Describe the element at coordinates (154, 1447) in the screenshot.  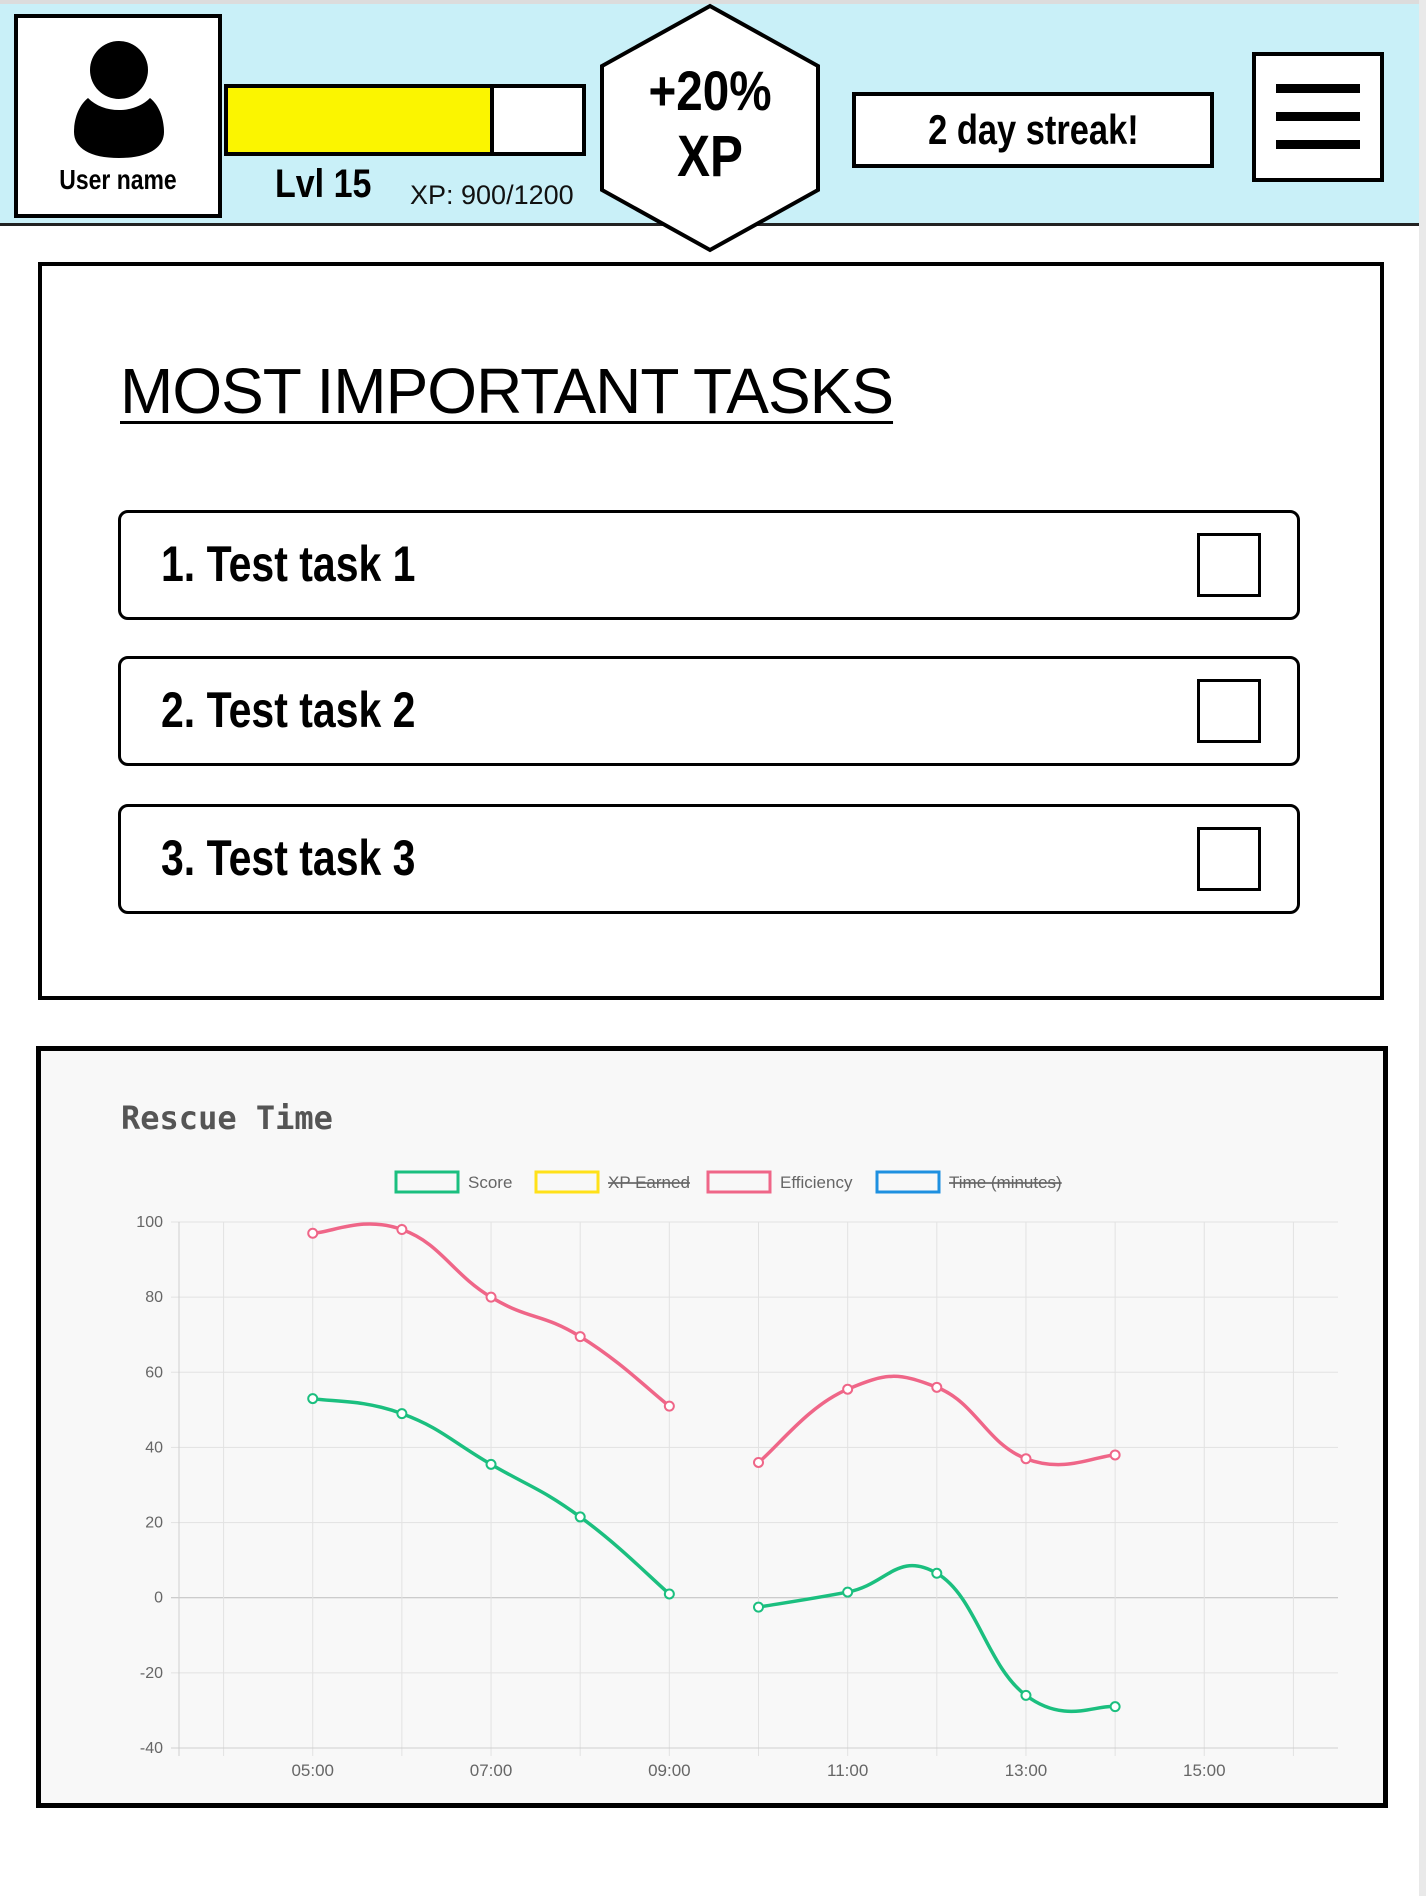
I see `y-tick-label: 40` at that location.